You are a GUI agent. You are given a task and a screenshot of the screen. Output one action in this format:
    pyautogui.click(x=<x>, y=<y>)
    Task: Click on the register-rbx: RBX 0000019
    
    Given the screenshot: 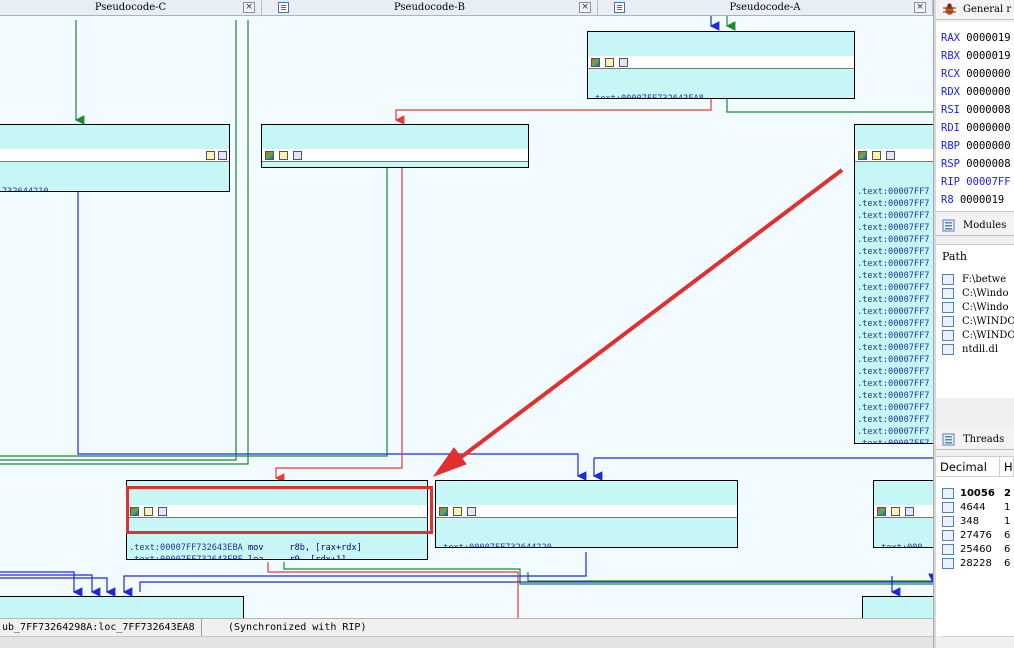 What is the action you would take?
    pyautogui.click(x=976, y=56)
    